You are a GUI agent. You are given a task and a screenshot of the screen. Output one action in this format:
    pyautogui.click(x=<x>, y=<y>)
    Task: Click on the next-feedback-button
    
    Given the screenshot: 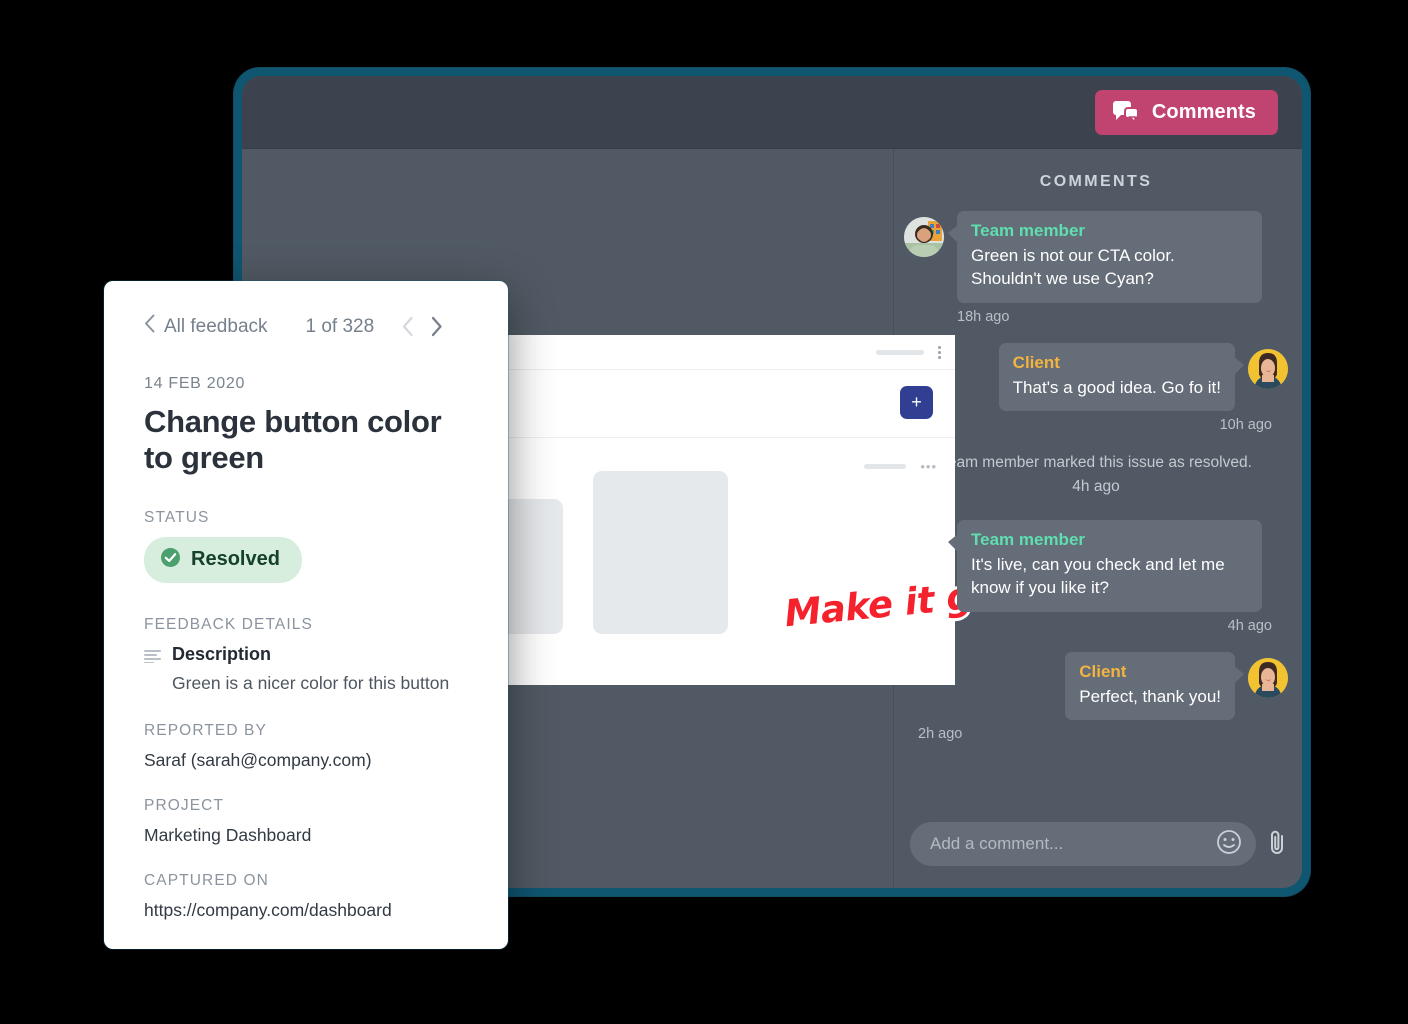 What is the action you would take?
    pyautogui.click(x=436, y=326)
    